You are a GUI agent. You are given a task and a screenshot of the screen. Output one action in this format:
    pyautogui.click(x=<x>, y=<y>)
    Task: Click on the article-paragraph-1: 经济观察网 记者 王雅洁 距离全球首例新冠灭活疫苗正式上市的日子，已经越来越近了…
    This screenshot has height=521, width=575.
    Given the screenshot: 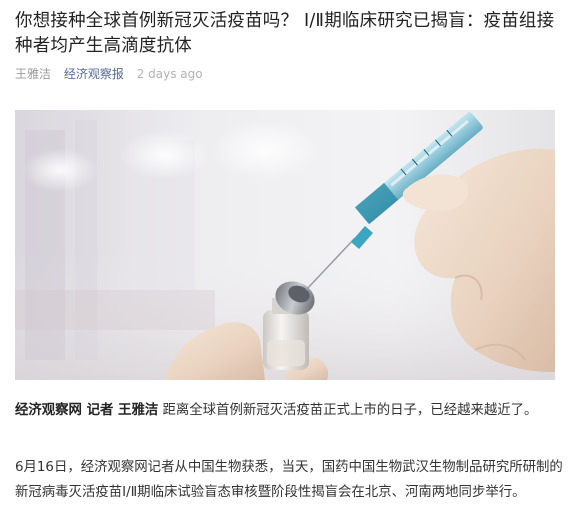 What is the action you would take?
    pyautogui.click(x=289, y=410)
    